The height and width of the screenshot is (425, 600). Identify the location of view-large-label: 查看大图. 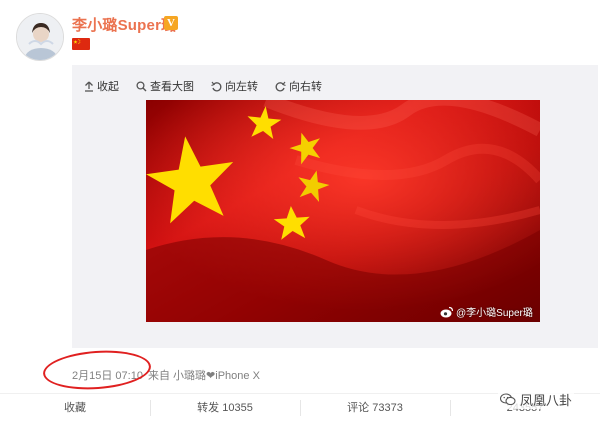
(172, 87).